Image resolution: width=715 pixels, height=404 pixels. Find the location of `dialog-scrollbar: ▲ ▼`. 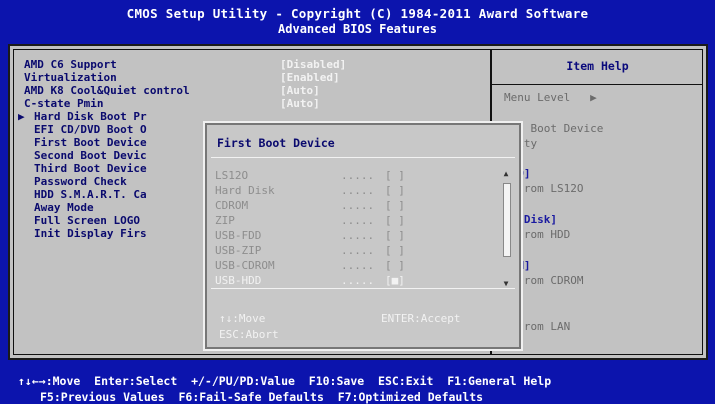

dialog-scrollbar: ▲ ▼ is located at coordinates (506, 228).